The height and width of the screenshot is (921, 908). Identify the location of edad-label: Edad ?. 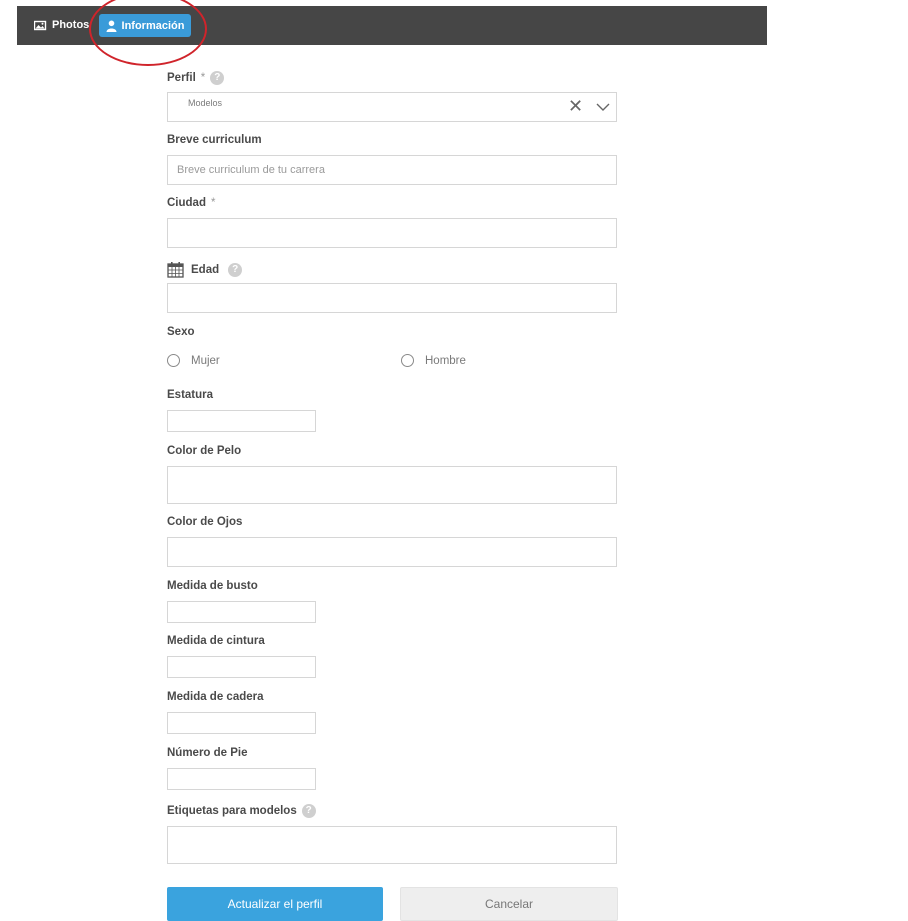
(205, 269).